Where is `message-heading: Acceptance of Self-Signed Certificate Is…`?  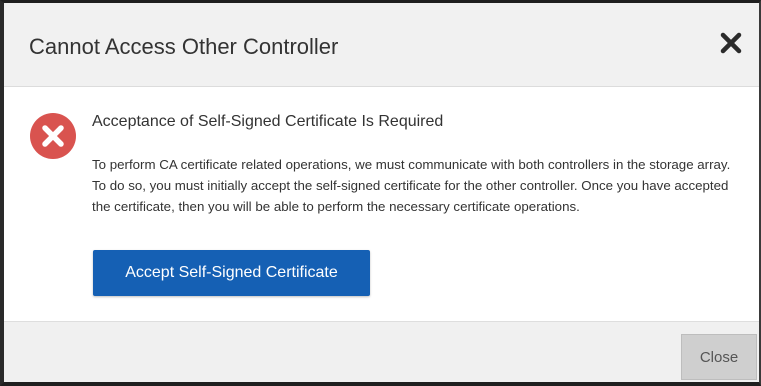 message-heading: Acceptance of Self-Signed Certificate Is… is located at coordinates (268, 121).